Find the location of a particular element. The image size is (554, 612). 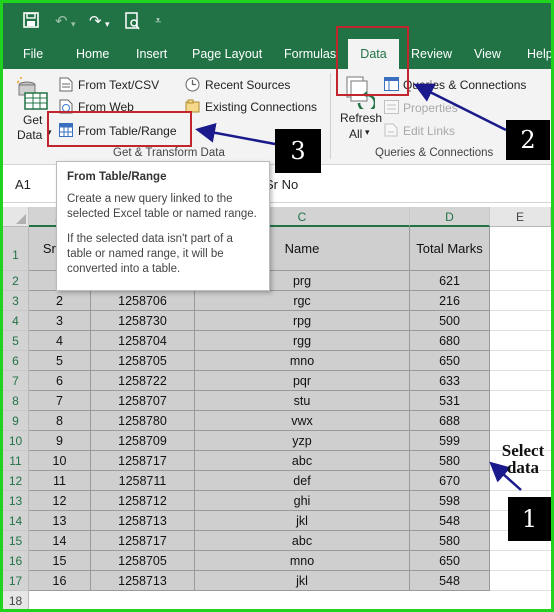

row-header: 10 is located at coordinates (16, 441).